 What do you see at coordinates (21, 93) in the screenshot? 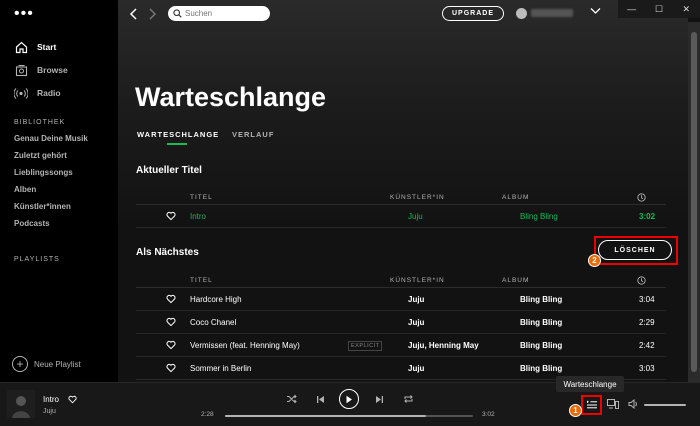
I see `radio-icon` at bounding box center [21, 93].